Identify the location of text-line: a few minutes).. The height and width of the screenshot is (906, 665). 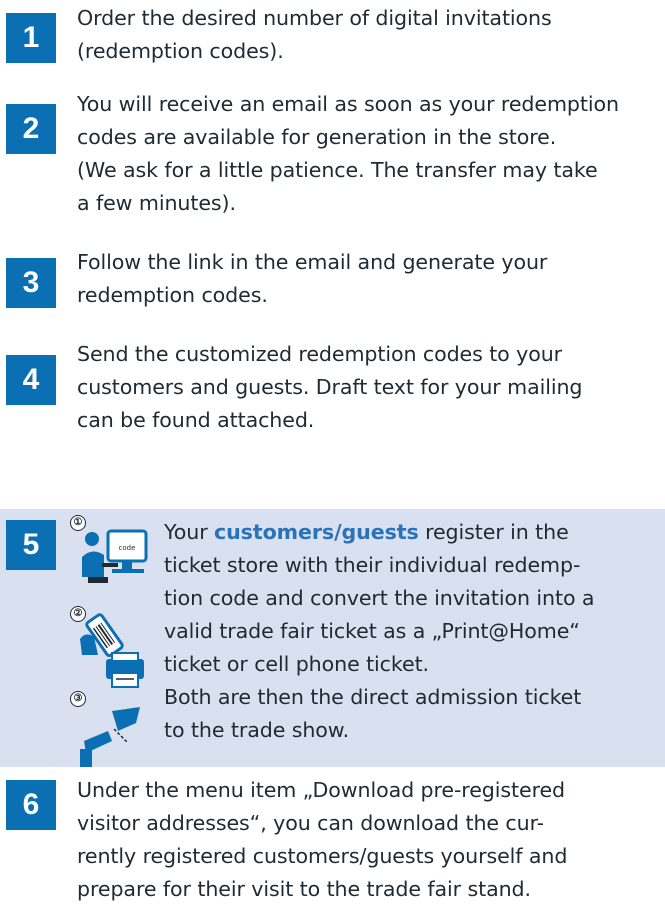
(156, 203).